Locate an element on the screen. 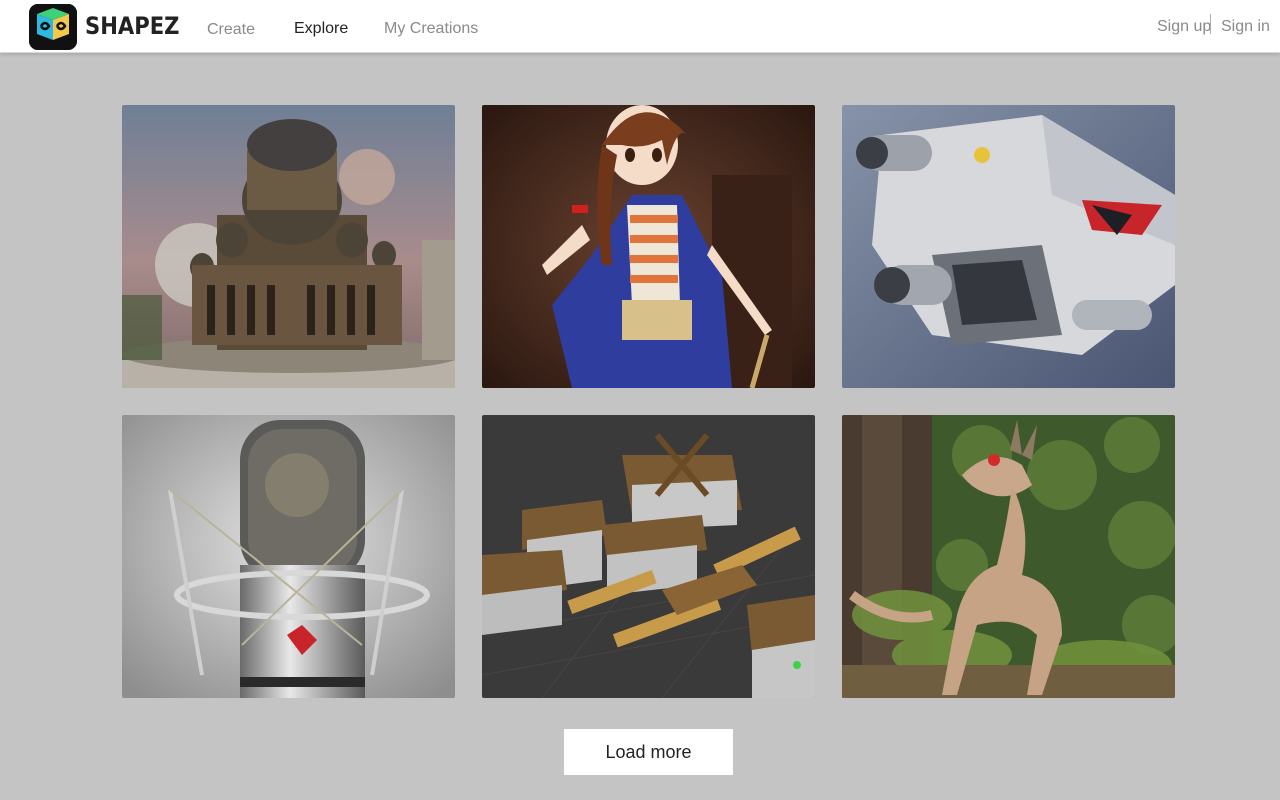 The image size is (1280, 800). nav-my-creations: My Creations is located at coordinates (431, 29).